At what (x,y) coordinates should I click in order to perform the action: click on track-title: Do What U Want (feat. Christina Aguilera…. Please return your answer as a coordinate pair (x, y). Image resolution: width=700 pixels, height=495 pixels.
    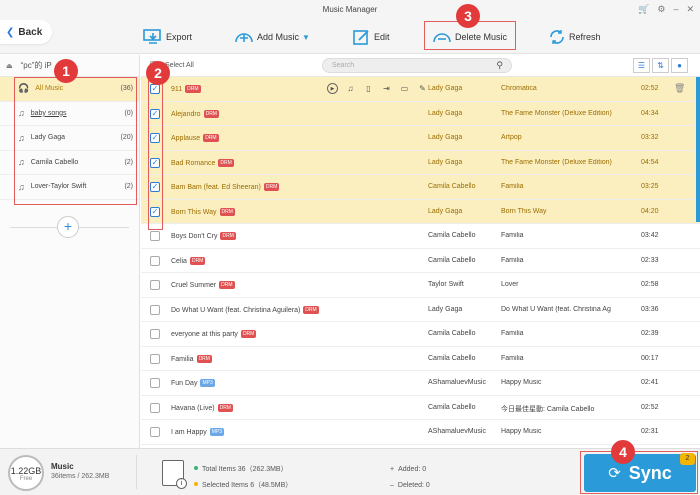
    Looking at the image, I should click on (245, 309).